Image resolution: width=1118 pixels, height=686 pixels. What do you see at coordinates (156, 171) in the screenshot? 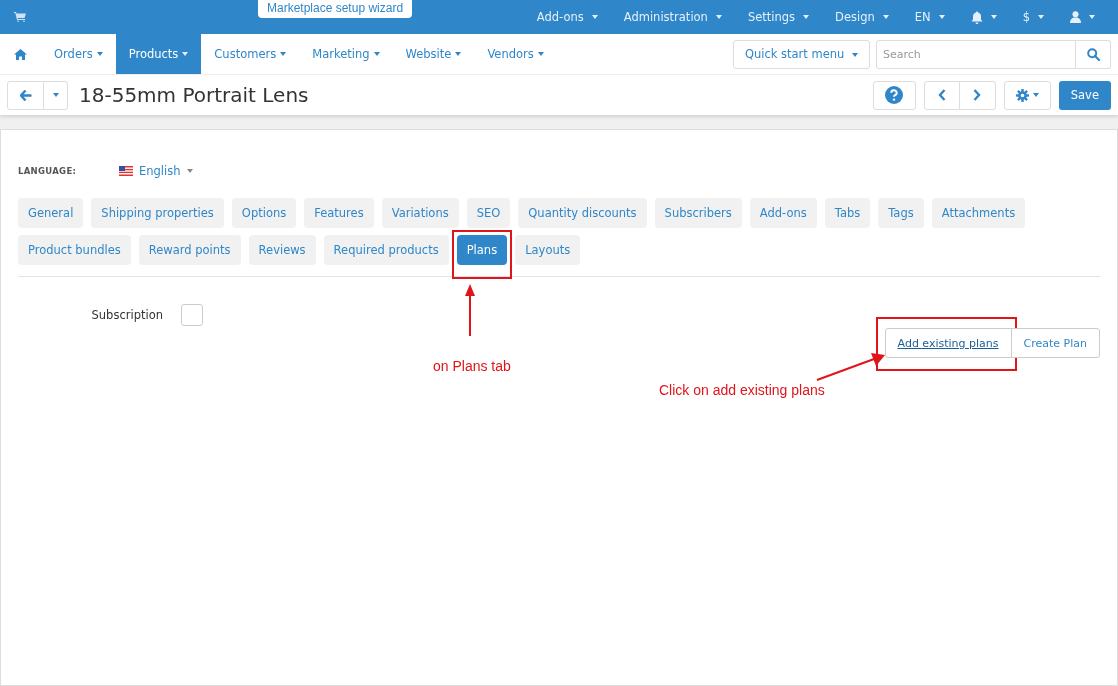
I see `language-selector: English` at bounding box center [156, 171].